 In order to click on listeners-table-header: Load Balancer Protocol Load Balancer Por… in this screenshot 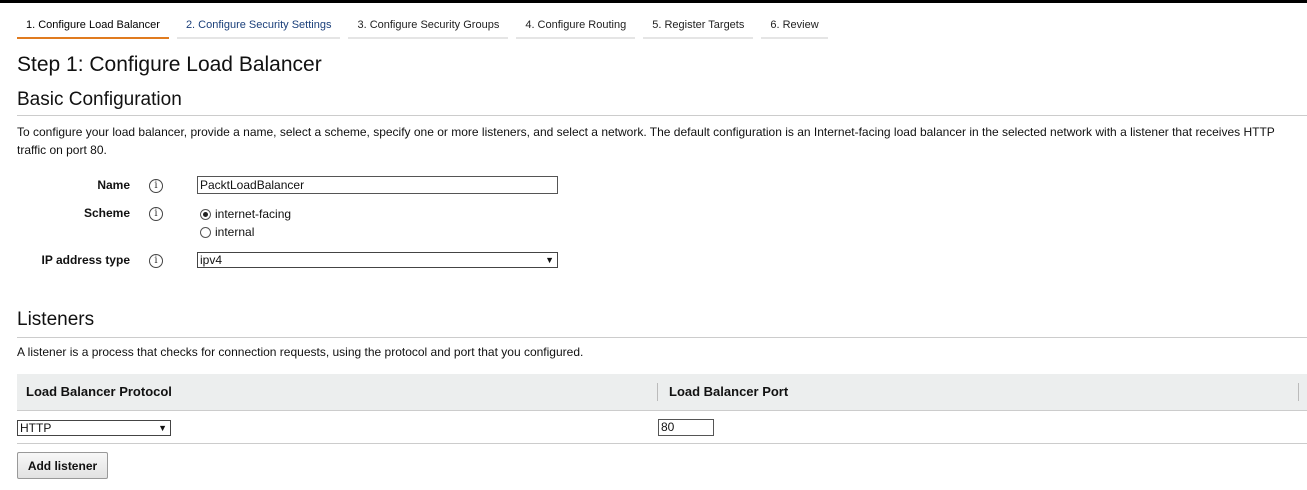, I will do `click(662, 392)`.